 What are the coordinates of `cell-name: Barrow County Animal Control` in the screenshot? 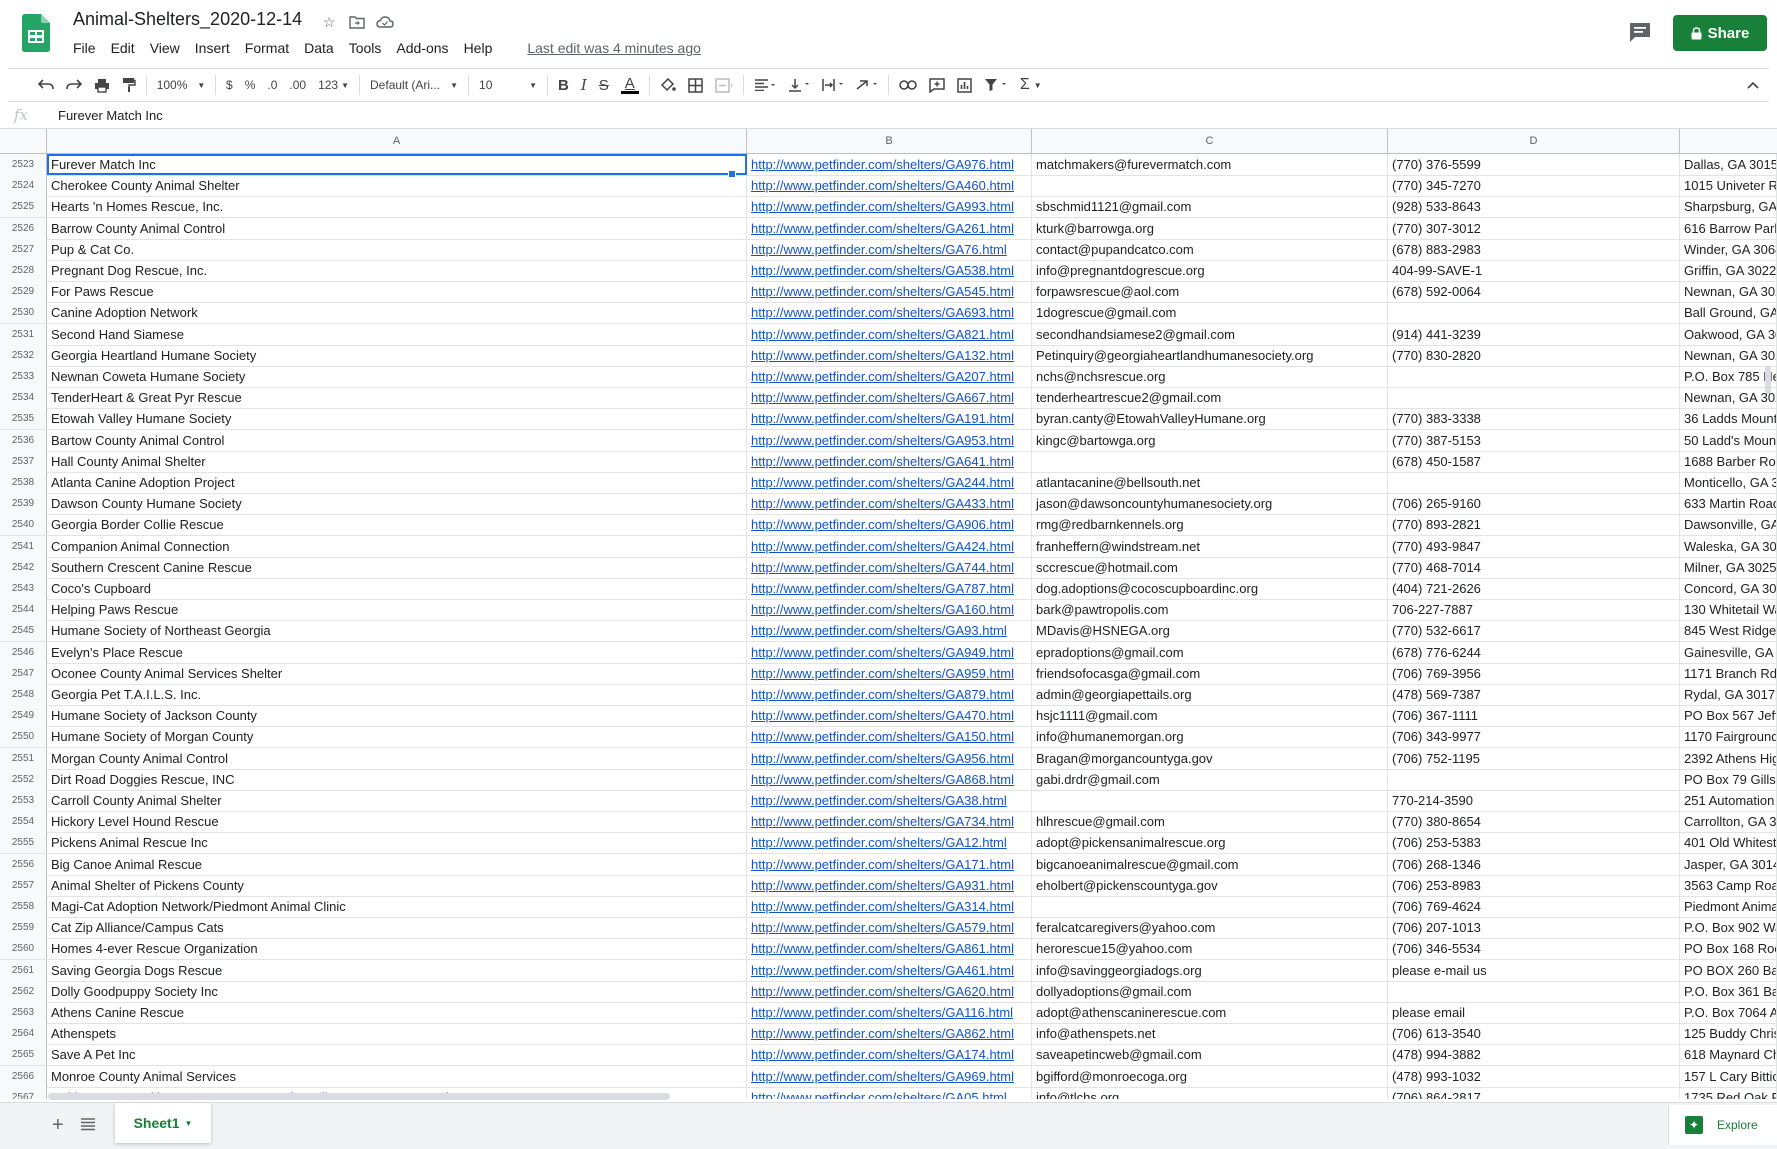 It's located at (397, 228).